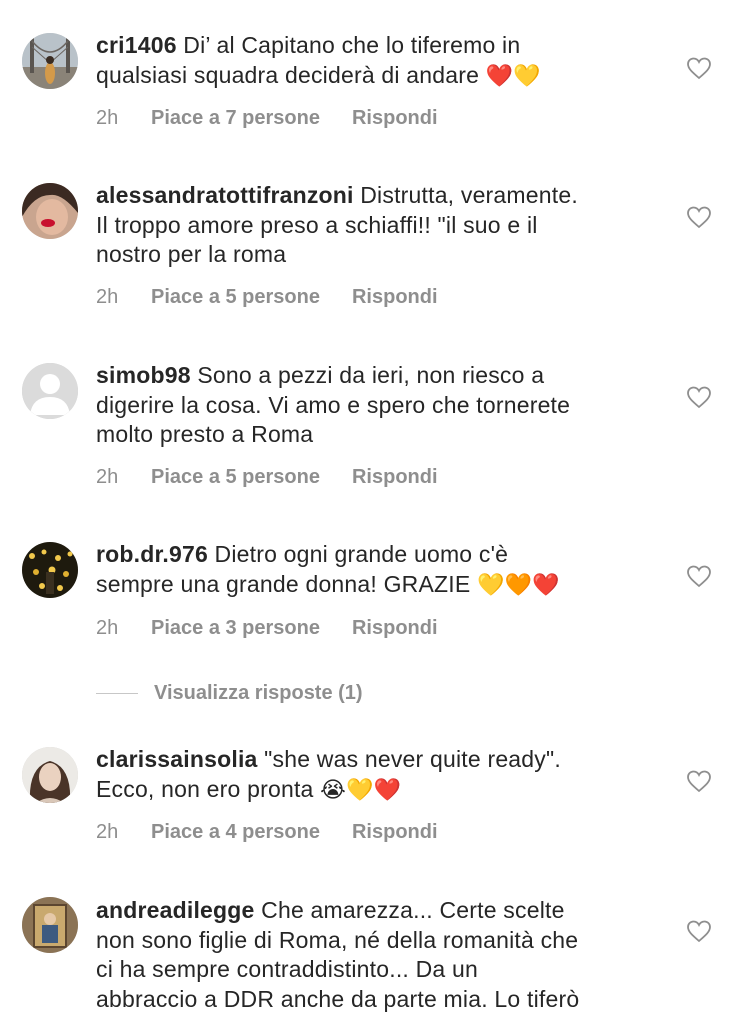 This screenshot has width=750, height=1024. I want to click on comment-emojis: ❤️💛, so click(513, 76).